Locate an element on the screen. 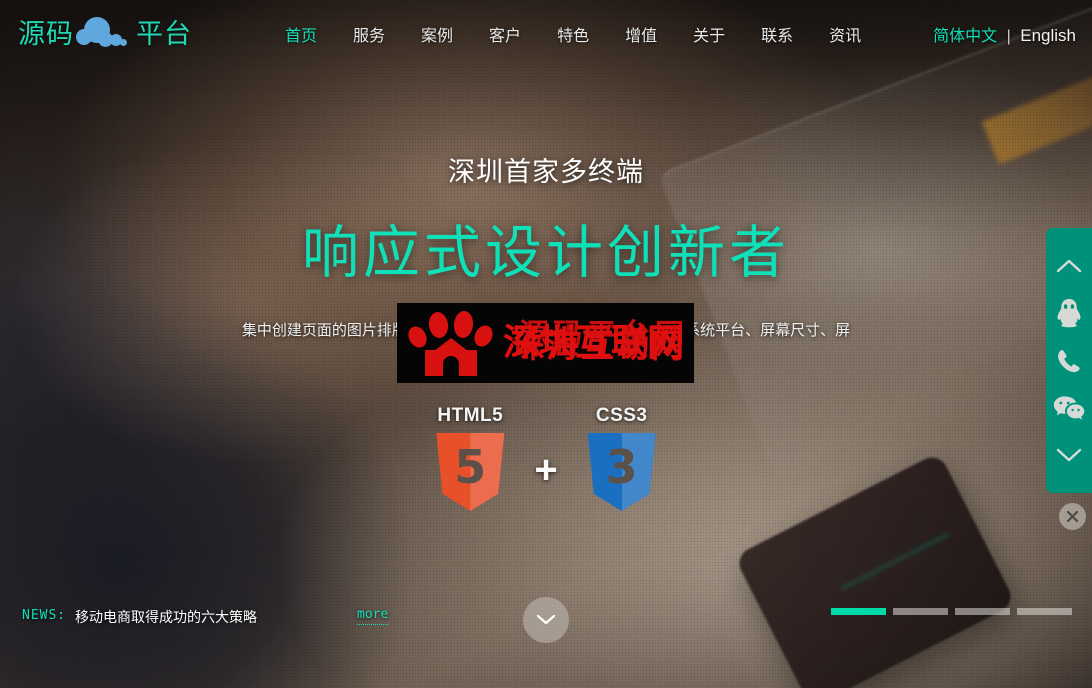 This screenshot has height=688, width=1092. contact-sidebar is located at coordinates (1069, 360).